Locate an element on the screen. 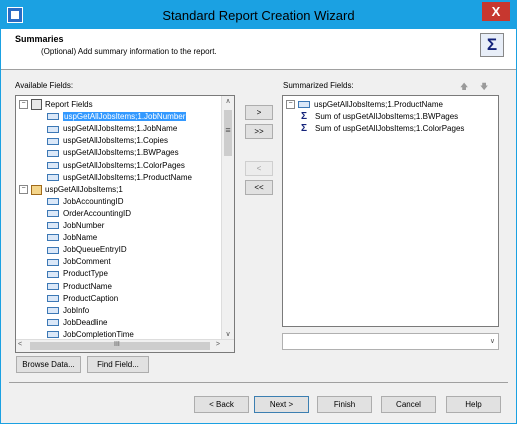 The width and height of the screenshot is (517, 424). separator is located at coordinates (258, 382).